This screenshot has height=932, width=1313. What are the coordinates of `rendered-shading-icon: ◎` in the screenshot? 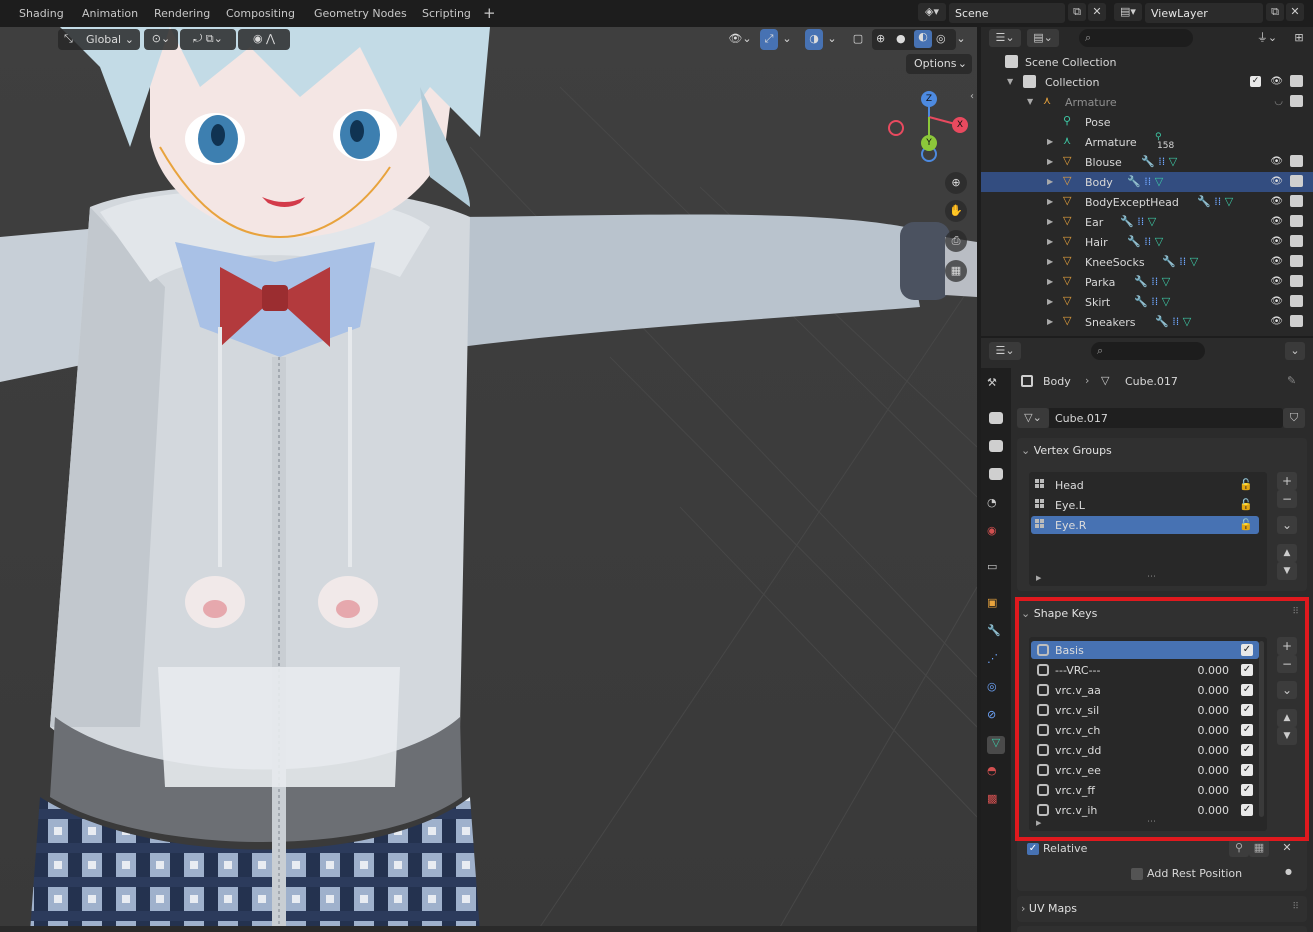 It's located at (941, 38).